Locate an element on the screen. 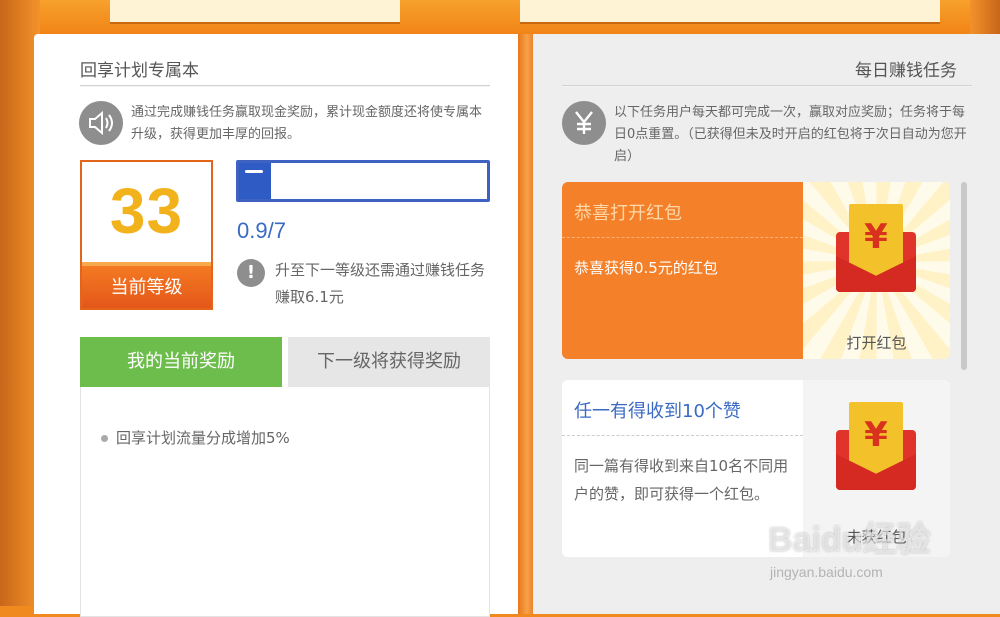 This screenshot has height=617, width=1000. level-progress-fill is located at coordinates (255, 181).